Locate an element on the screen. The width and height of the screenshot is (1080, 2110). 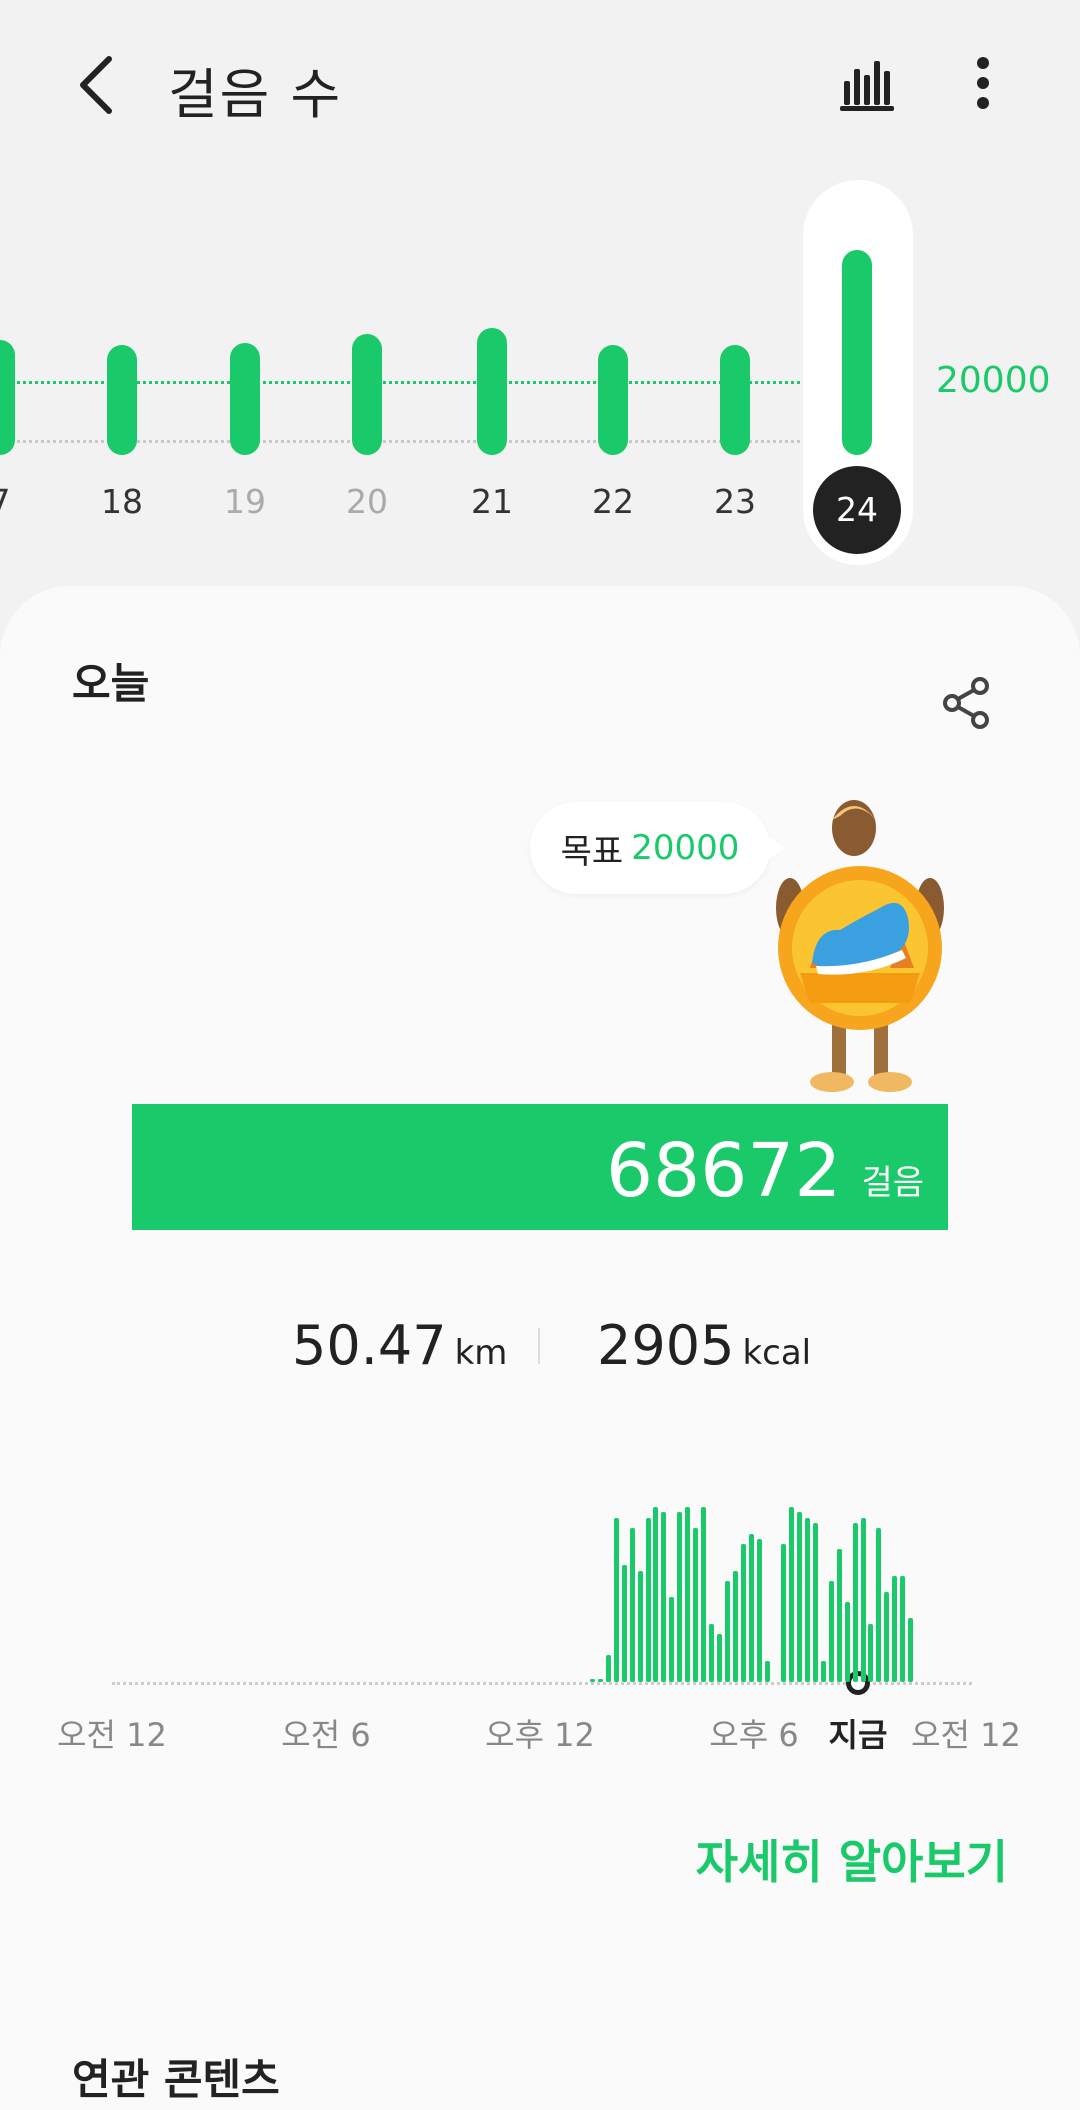
steps-progress-bar: 68672 걸음 is located at coordinates (540, 1167).